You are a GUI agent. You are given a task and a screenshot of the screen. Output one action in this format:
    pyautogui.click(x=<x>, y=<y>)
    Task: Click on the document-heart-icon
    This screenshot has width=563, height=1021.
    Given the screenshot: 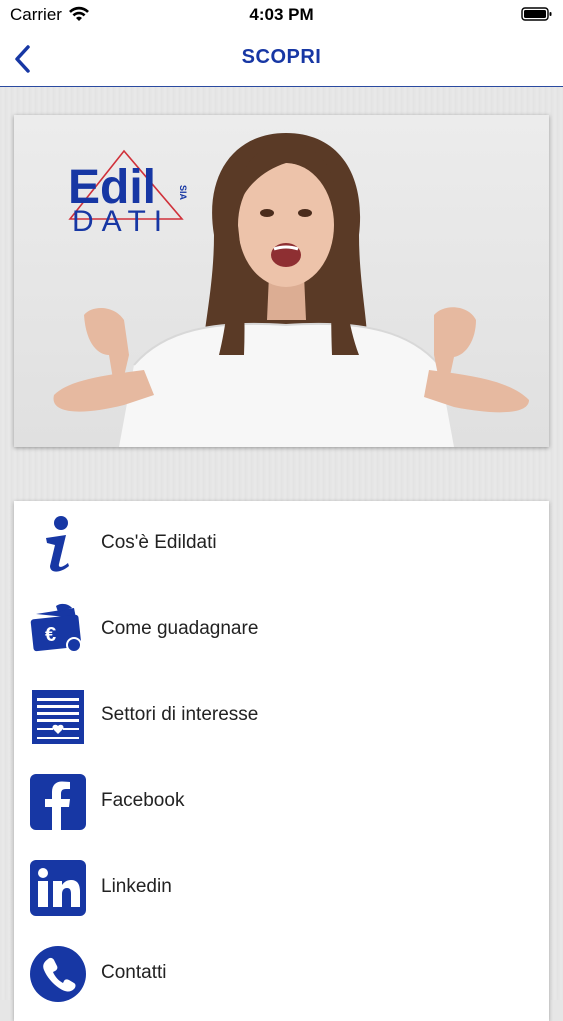 What is the action you would take?
    pyautogui.click(x=58, y=717)
    